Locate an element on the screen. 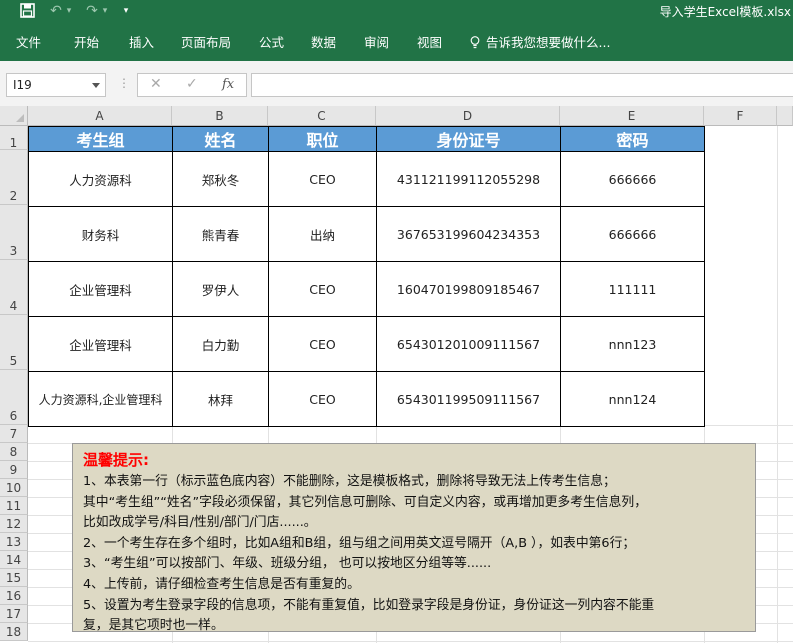 Image resolution: width=793 pixels, height=643 pixels. row-header: 13 is located at coordinates (14, 542).